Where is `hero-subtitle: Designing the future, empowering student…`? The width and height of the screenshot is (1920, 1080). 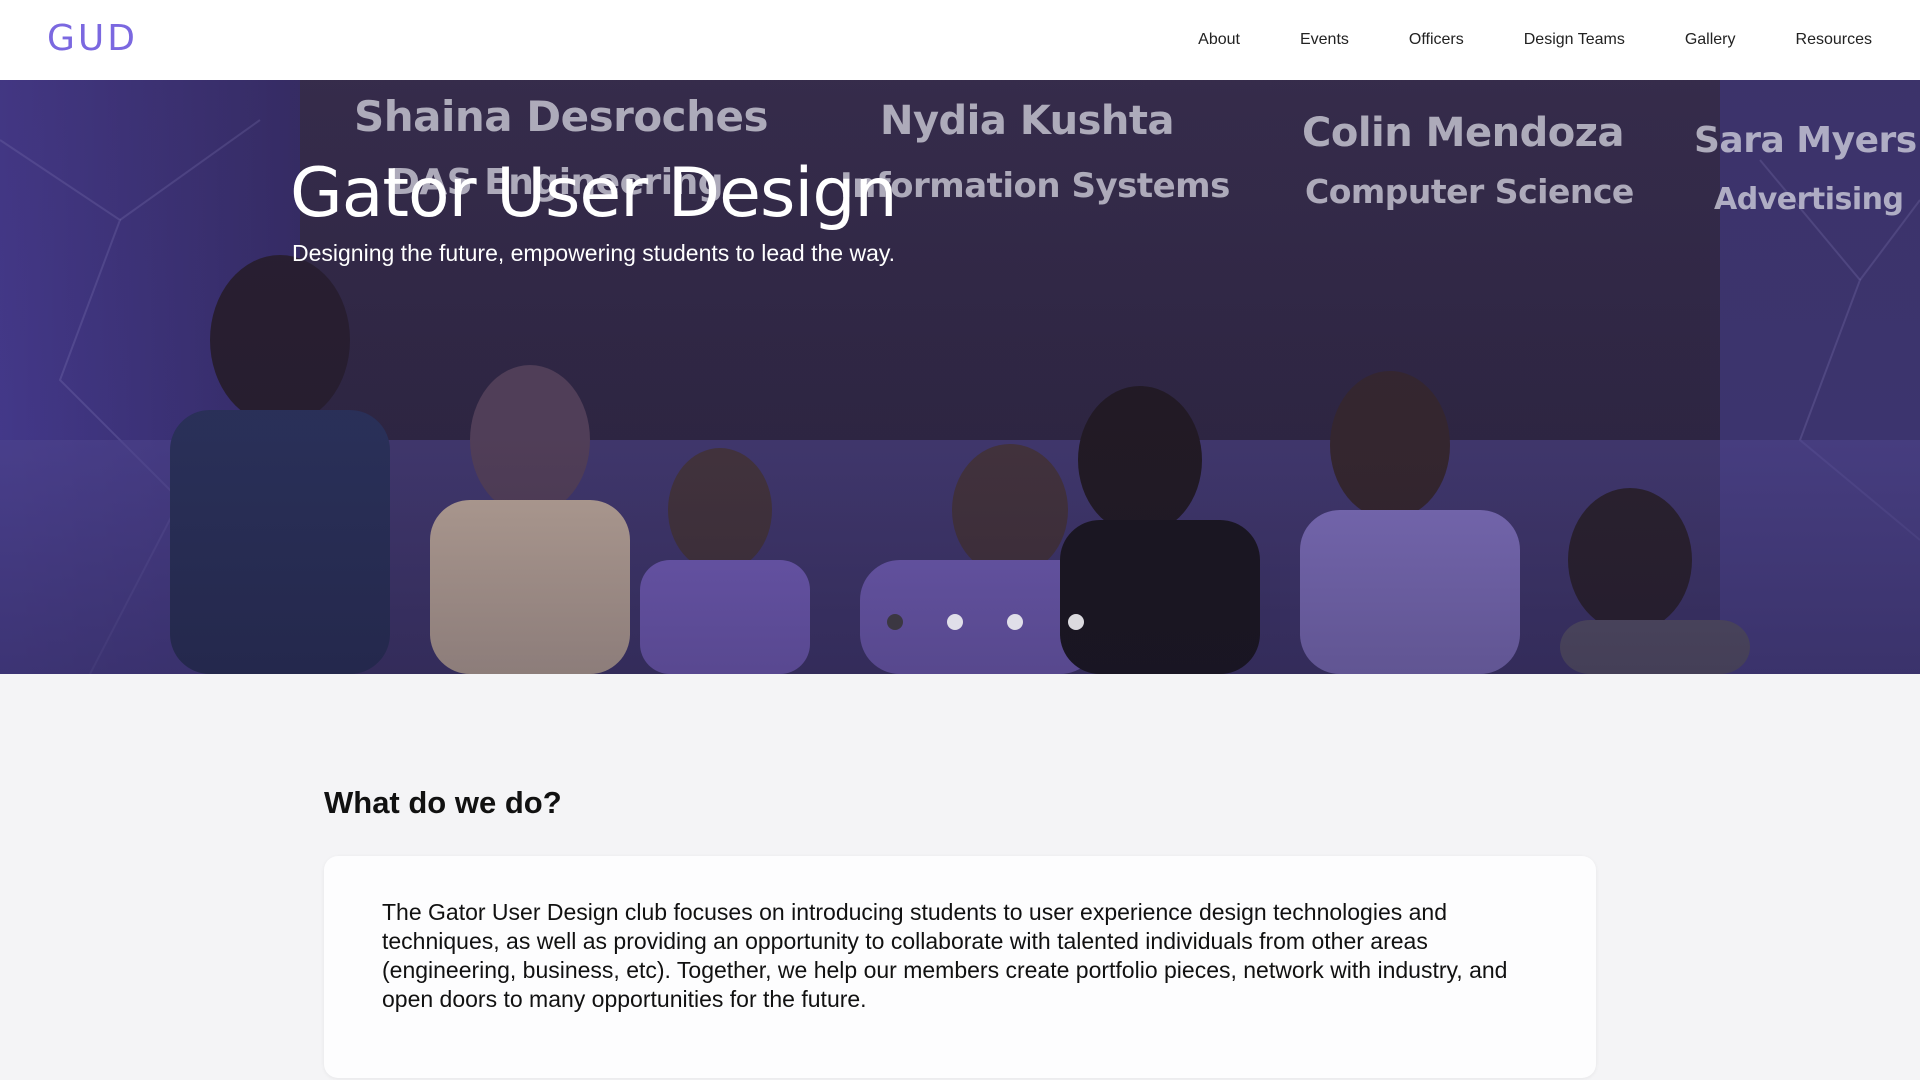 hero-subtitle: Designing the future, empowering student… is located at coordinates (594, 253).